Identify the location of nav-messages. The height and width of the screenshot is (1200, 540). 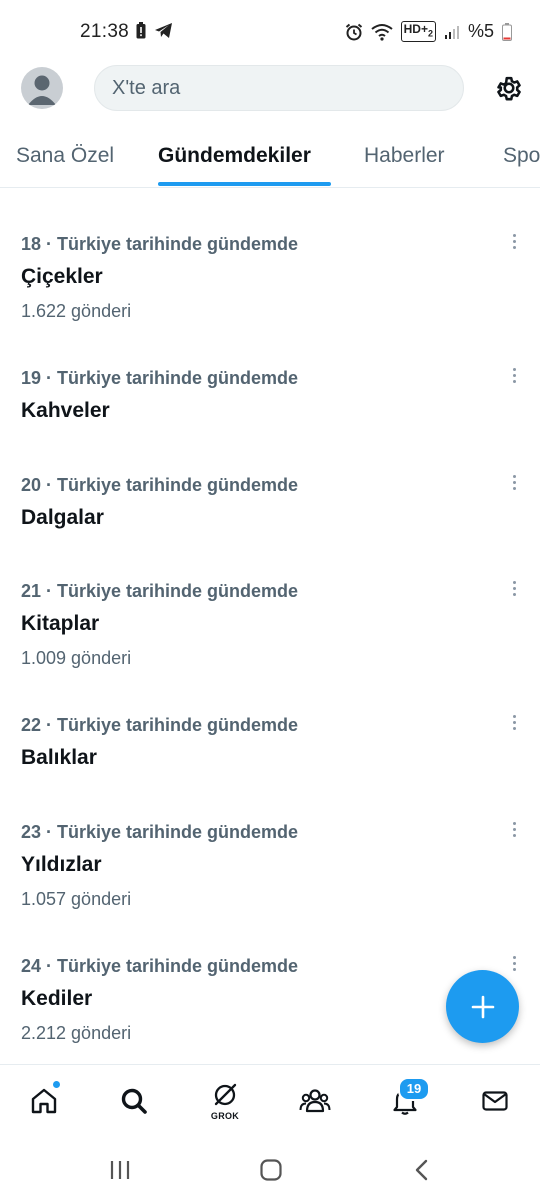
(495, 1101).